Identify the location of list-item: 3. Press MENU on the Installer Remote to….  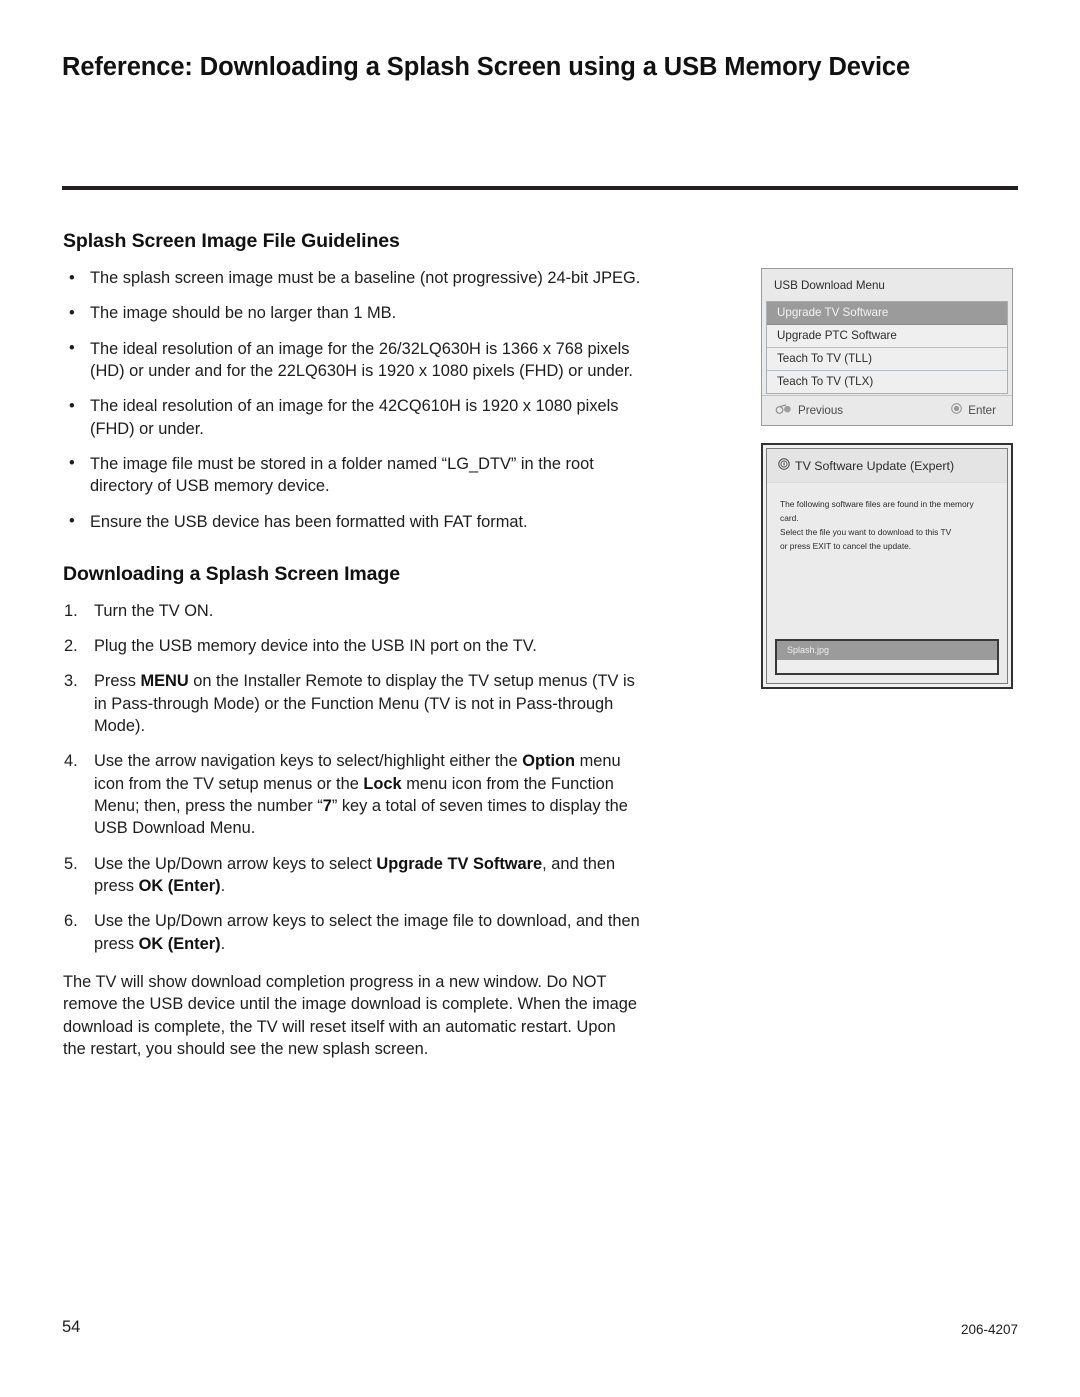
(353, 703).